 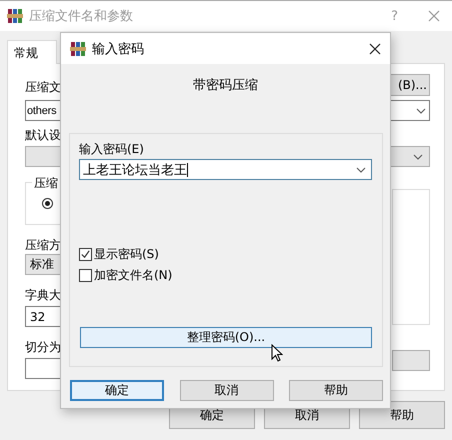 I want to click on window-title: 压缩文件名和参数, so click(x=81, y=16).